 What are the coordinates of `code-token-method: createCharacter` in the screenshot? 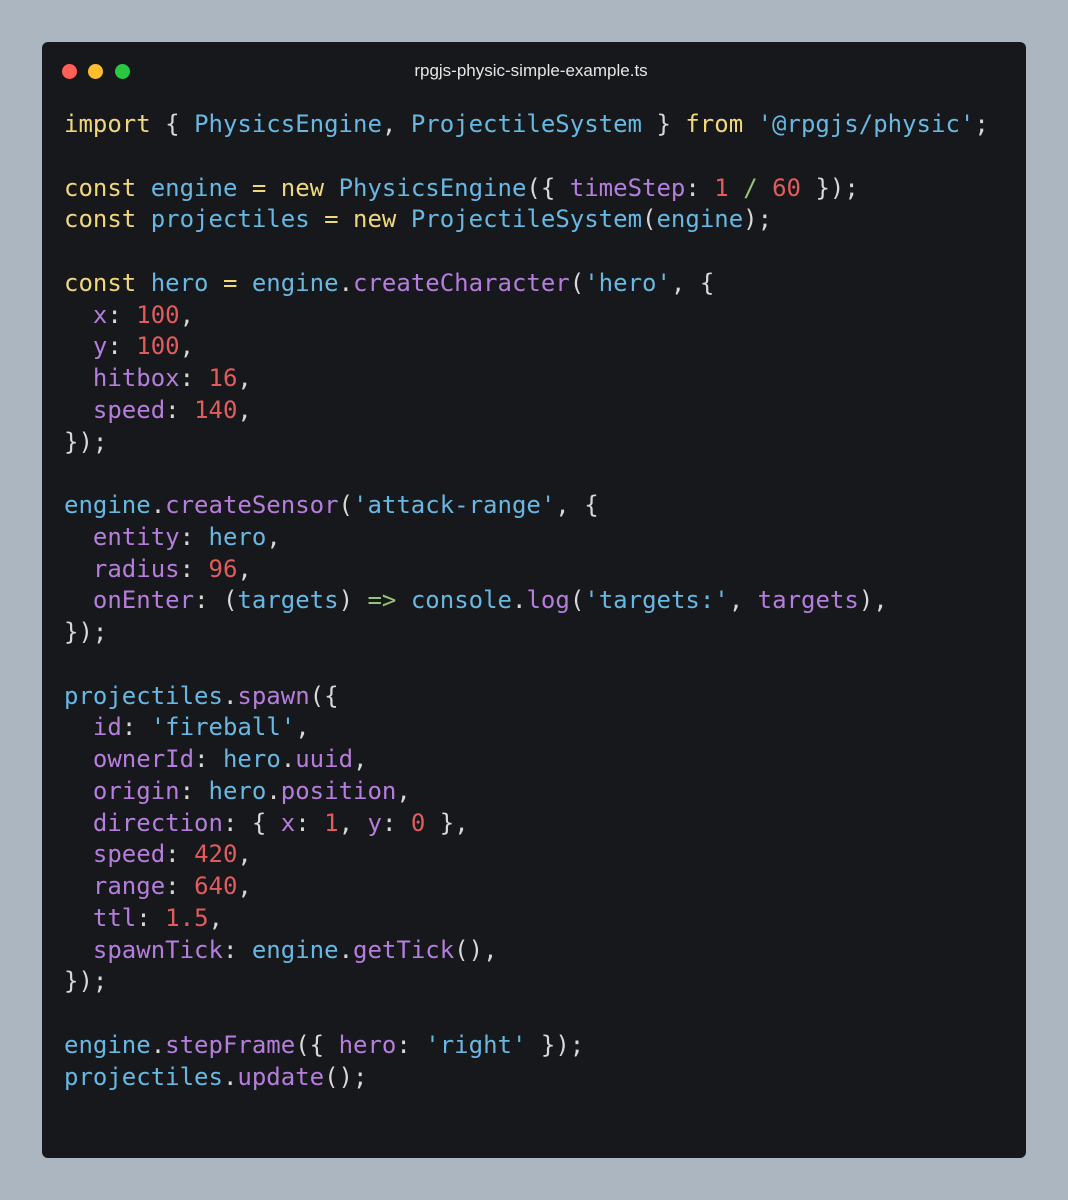 It's located at (461, 282).